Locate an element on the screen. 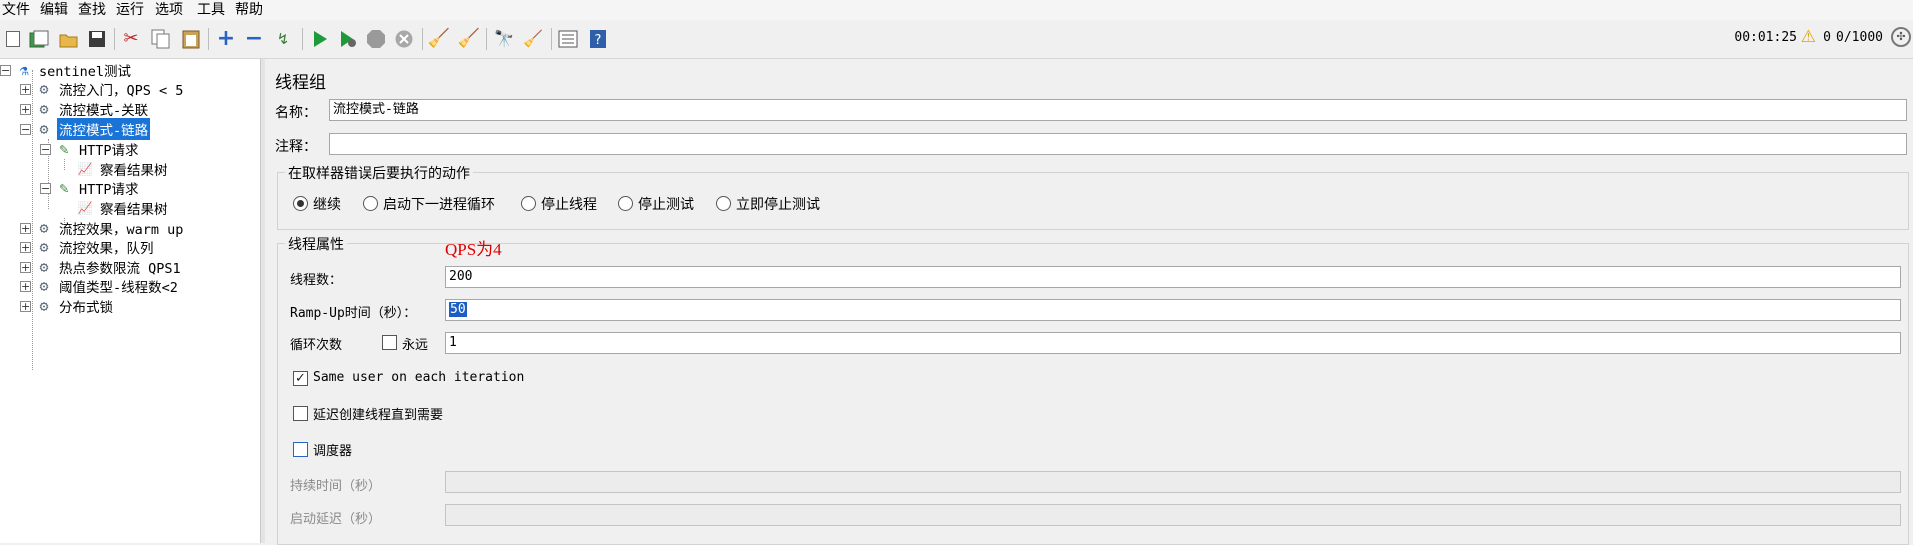  scheduler-checkbox is located at coordinates (300, 449).